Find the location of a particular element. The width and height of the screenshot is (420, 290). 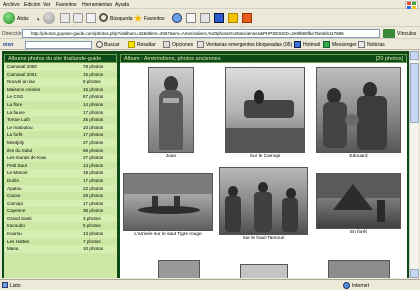

menu-favoritos: Favoritos is located at coordinates (66, 5).